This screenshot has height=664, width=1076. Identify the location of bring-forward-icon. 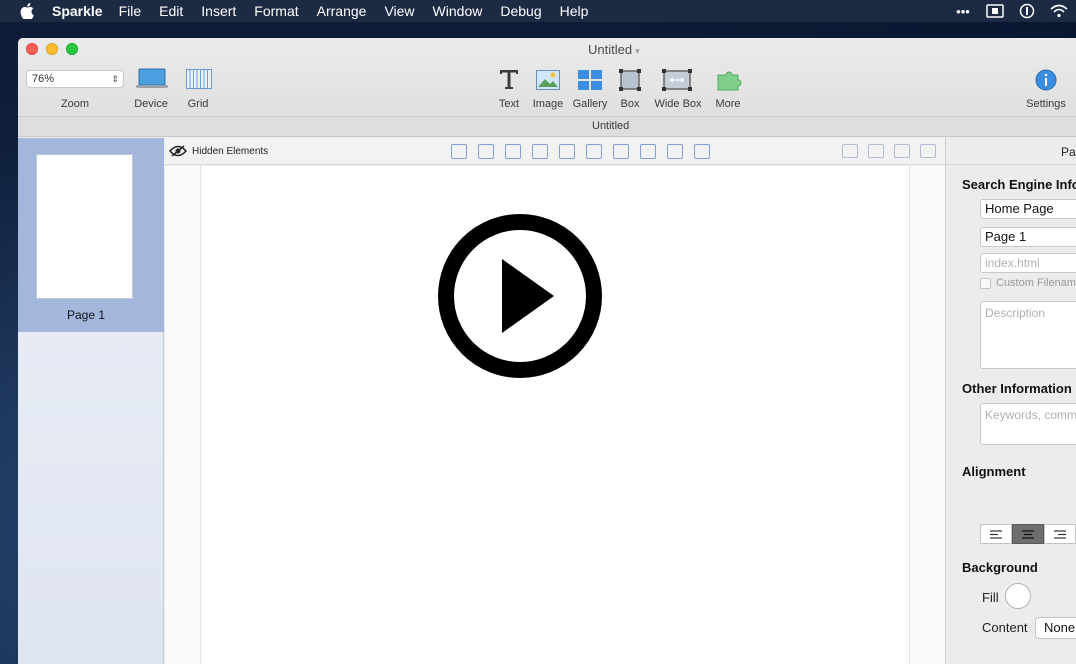
(876, 151).